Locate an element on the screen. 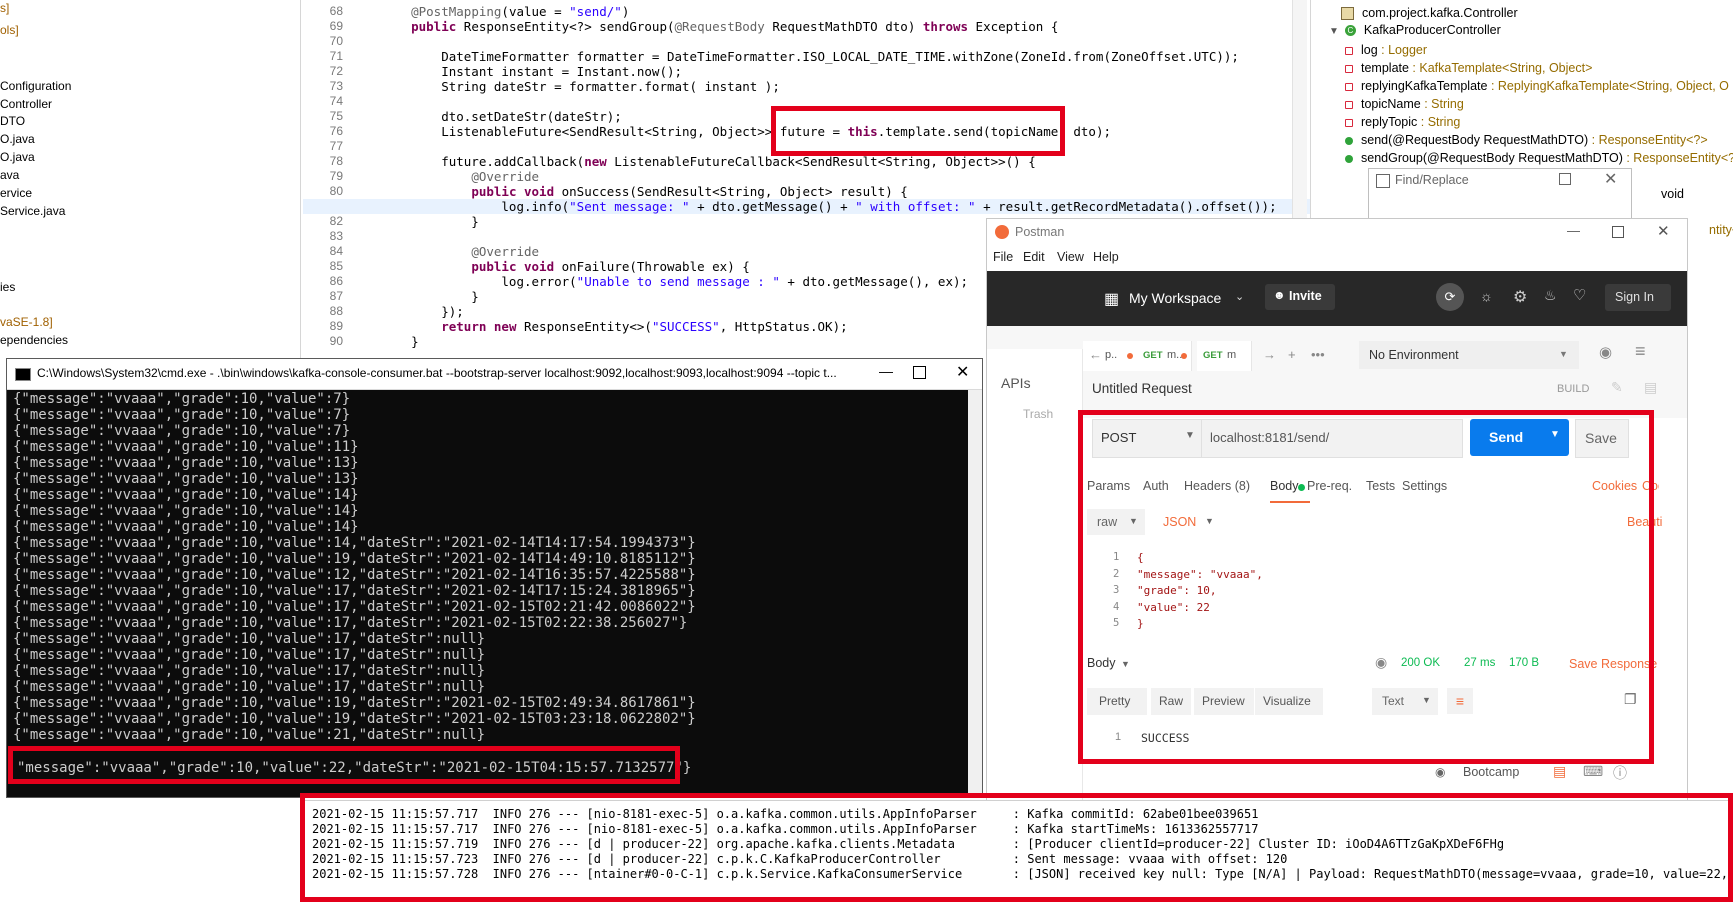 The image size is (1733, 911). outline-member: log : Logger is located at coordinates (1386, 50).